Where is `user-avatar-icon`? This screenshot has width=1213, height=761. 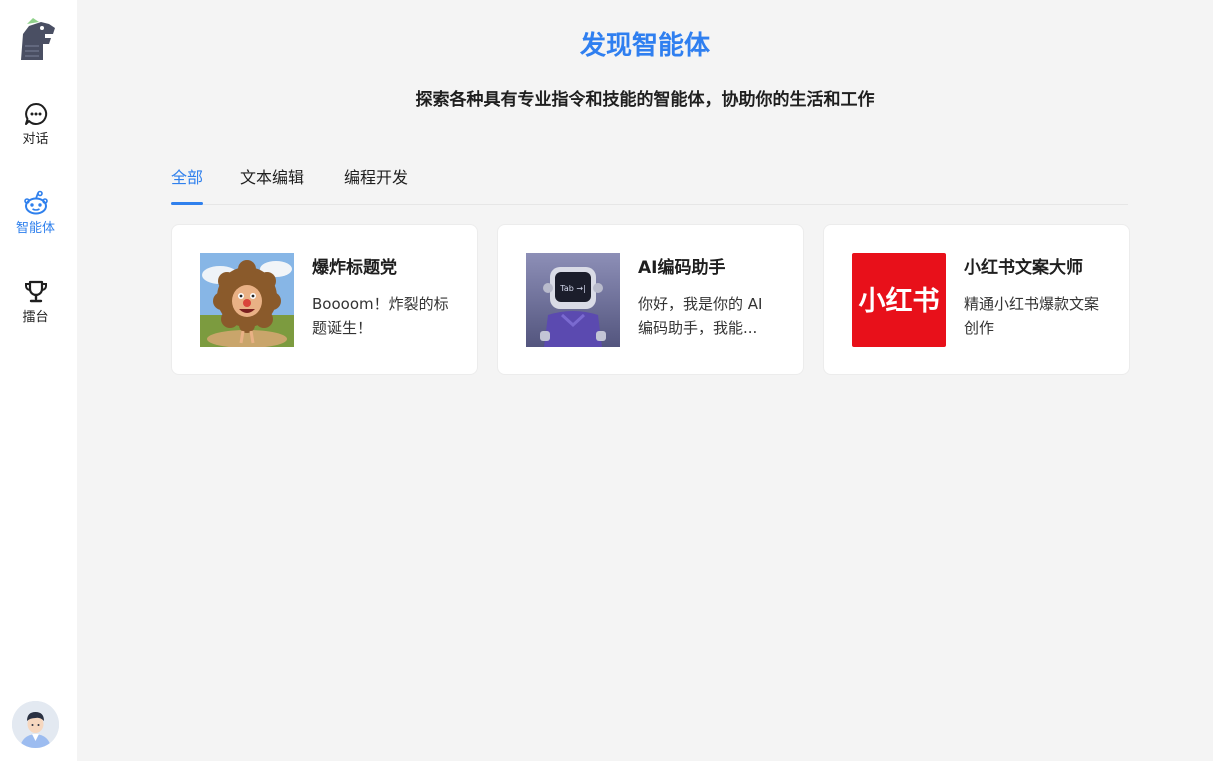
user-avatar-icon is located at coordinates (35, 724).